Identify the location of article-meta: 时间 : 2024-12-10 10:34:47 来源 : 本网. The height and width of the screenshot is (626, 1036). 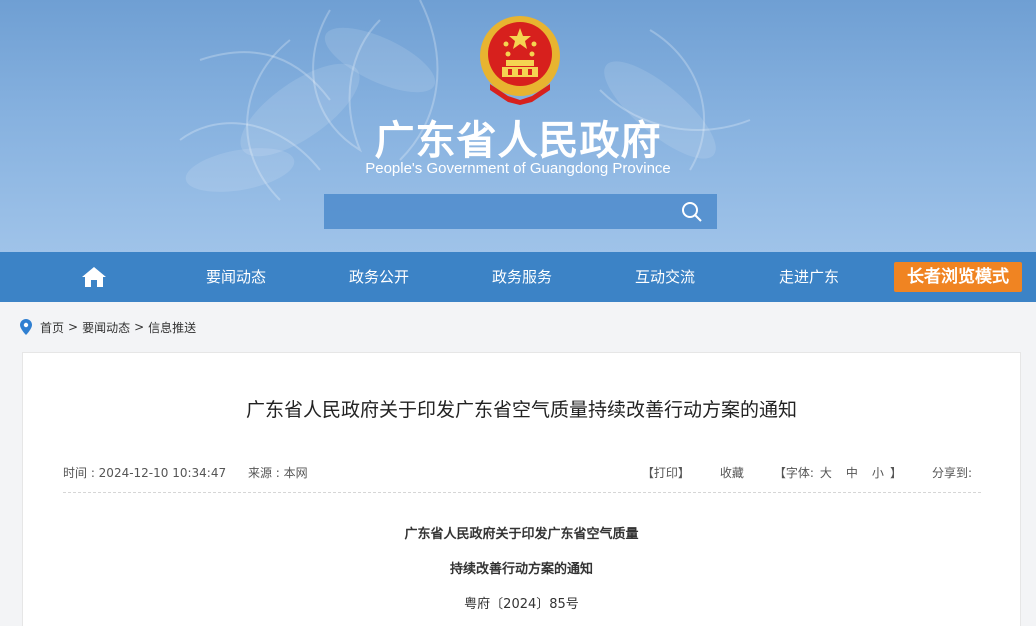
(185, 472).